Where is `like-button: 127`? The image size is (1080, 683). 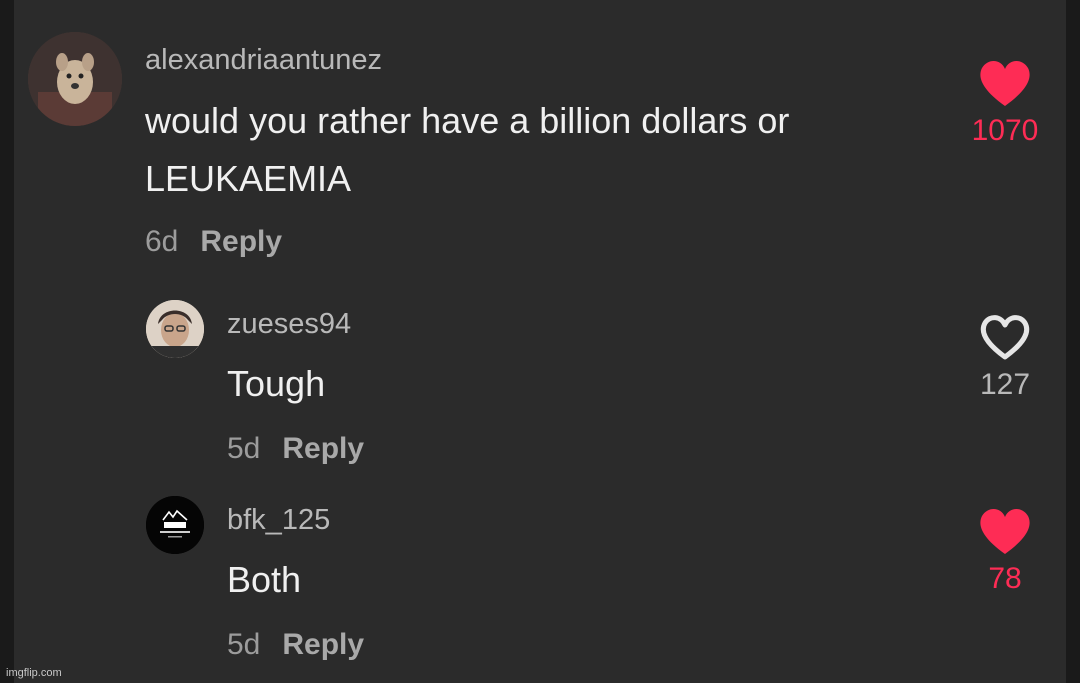 like-button: 127 is located at coordinates (1005, 357).